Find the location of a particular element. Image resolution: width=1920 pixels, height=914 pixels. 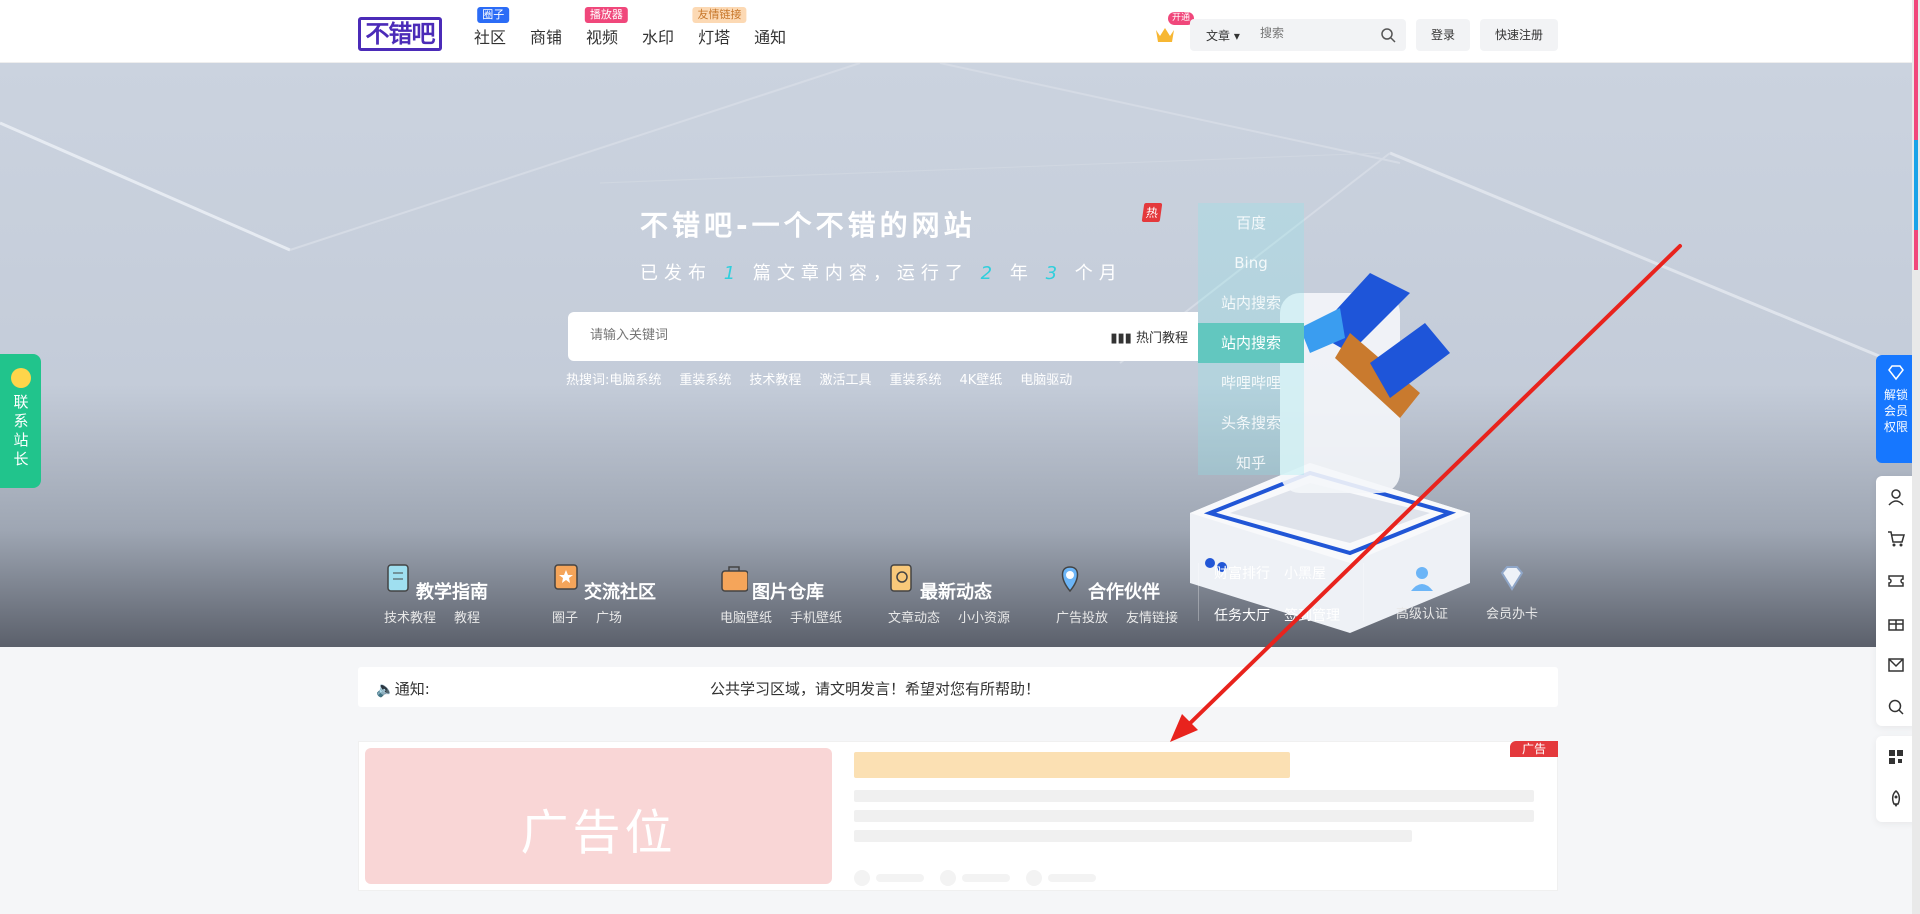

header-search-input is located at coordinates (1315, 33).